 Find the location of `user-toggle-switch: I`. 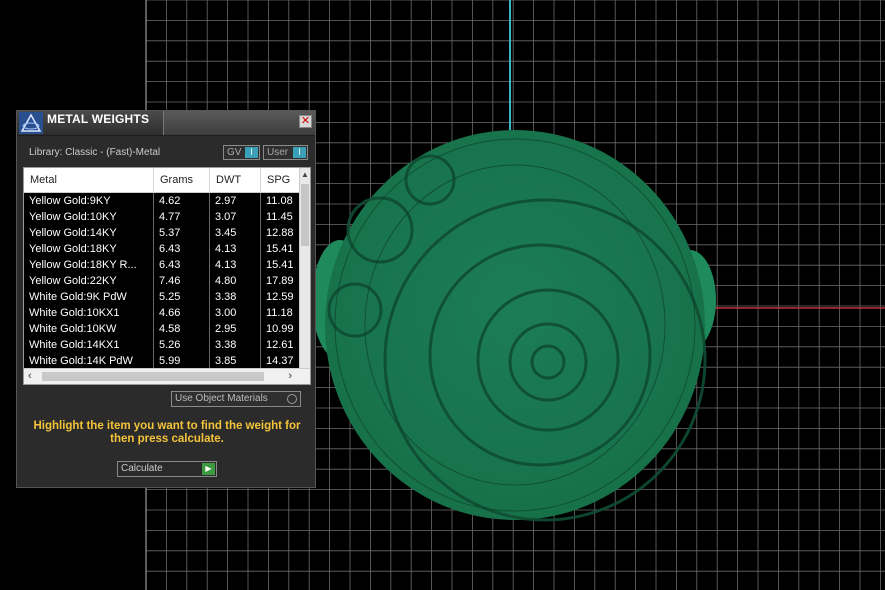

user-toggle-switch: I is located at coordinates (299, 152).